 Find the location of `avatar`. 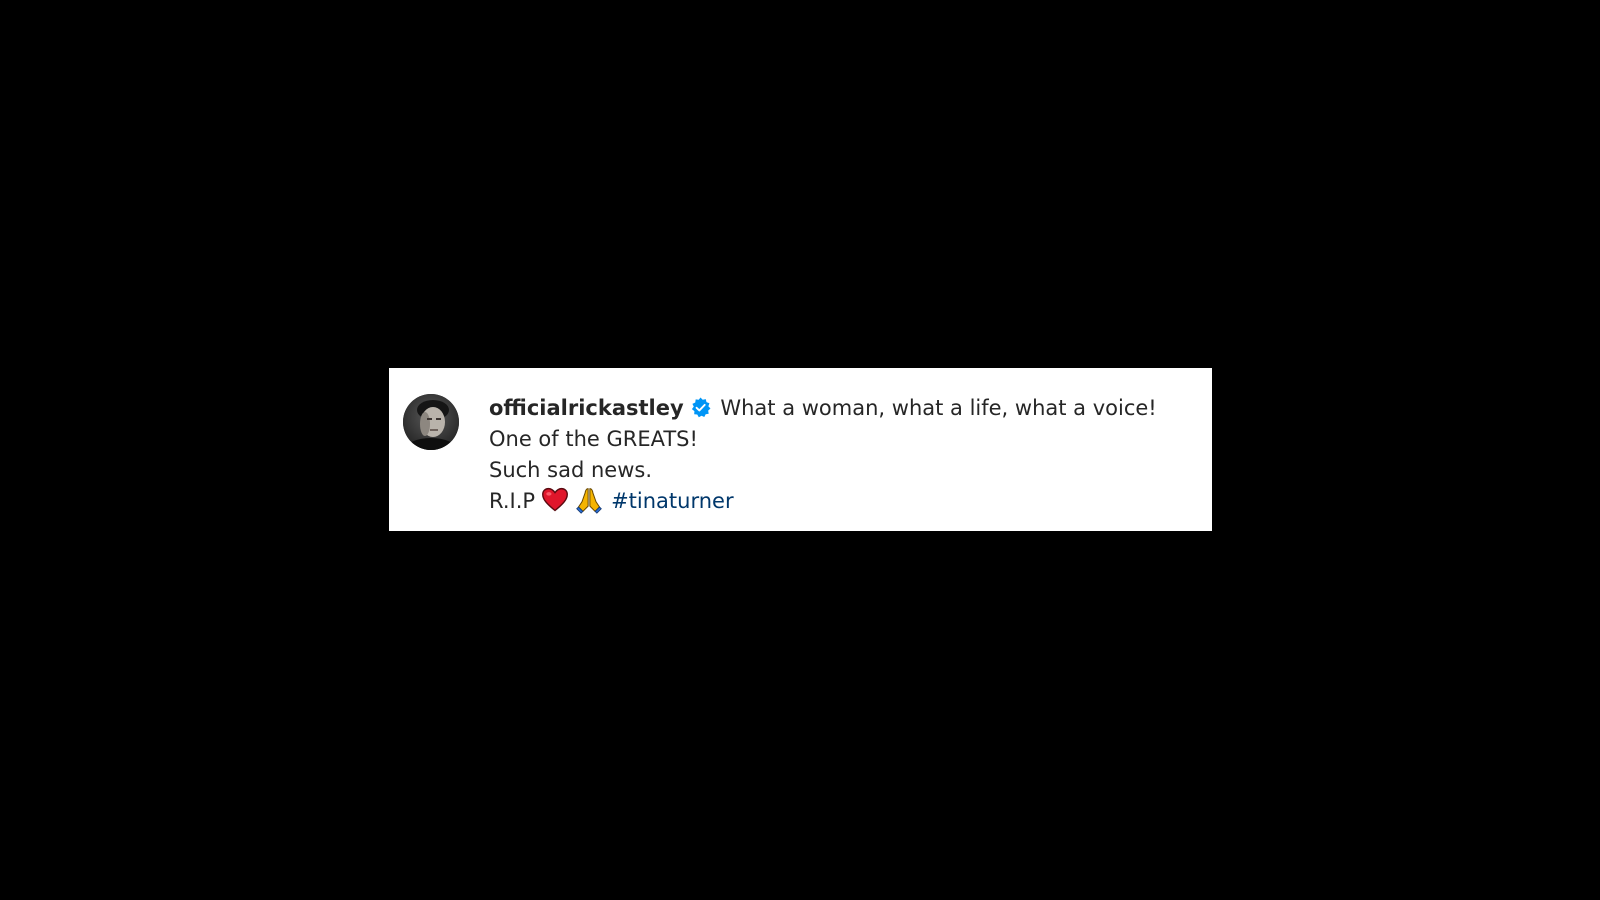

avatar is located at coordinates (431, 422).